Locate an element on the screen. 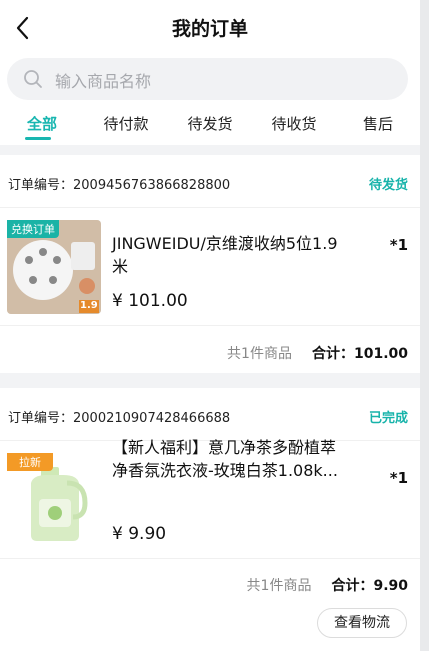  order-total: 合计：9.90 is located at coordinates (369, 586).